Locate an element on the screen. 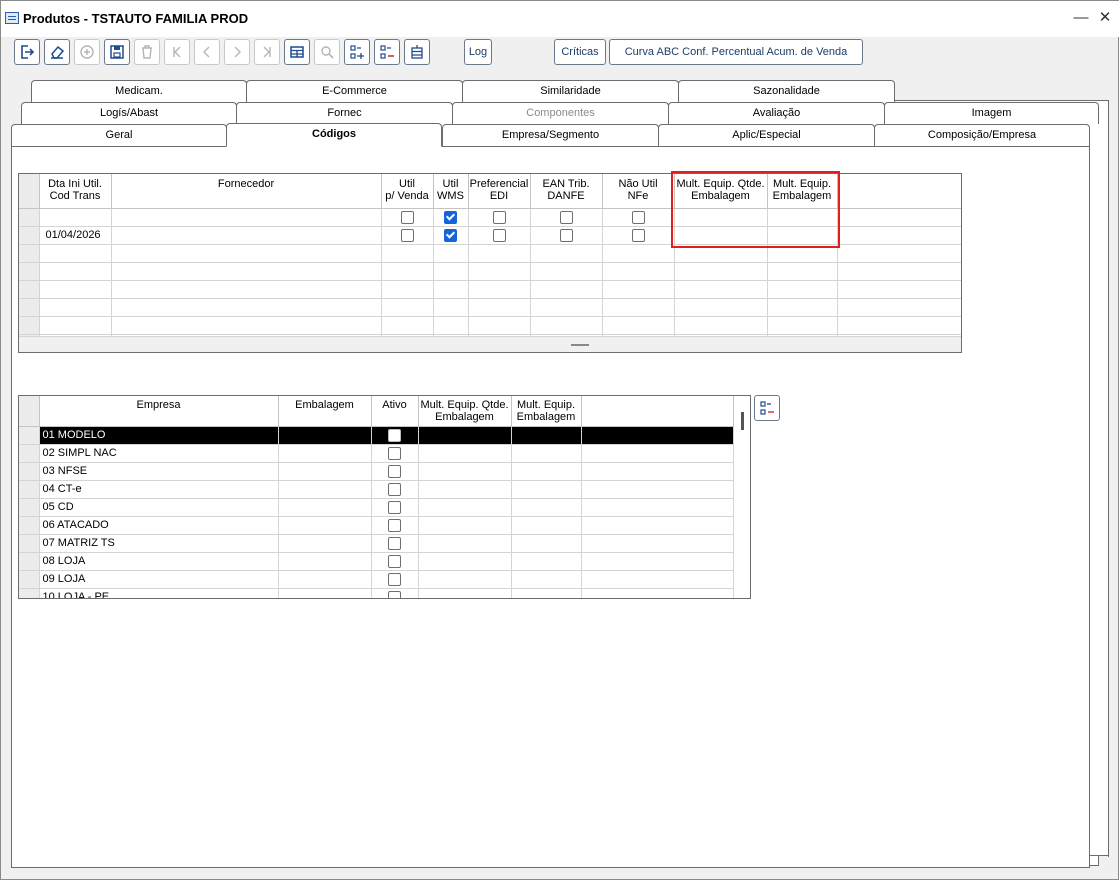  add-button is located at coordinates (87, 52).